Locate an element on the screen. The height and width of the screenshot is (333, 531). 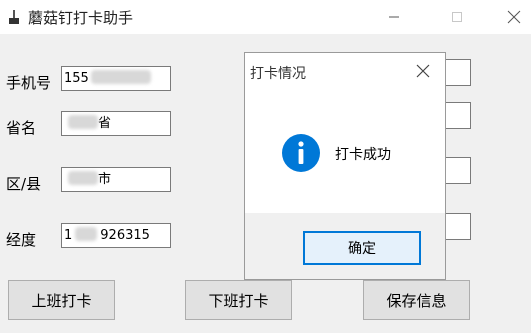
phone-field: 155 is located at coordinates (116, 78).